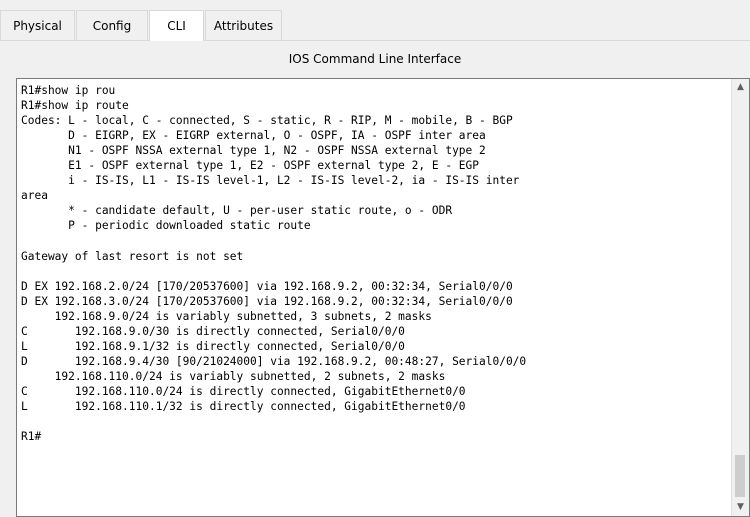  What do you see at coordinates (37, 25) in the screenshot?
I see `tab-physical: Physical` at bounding box center [37, 25].